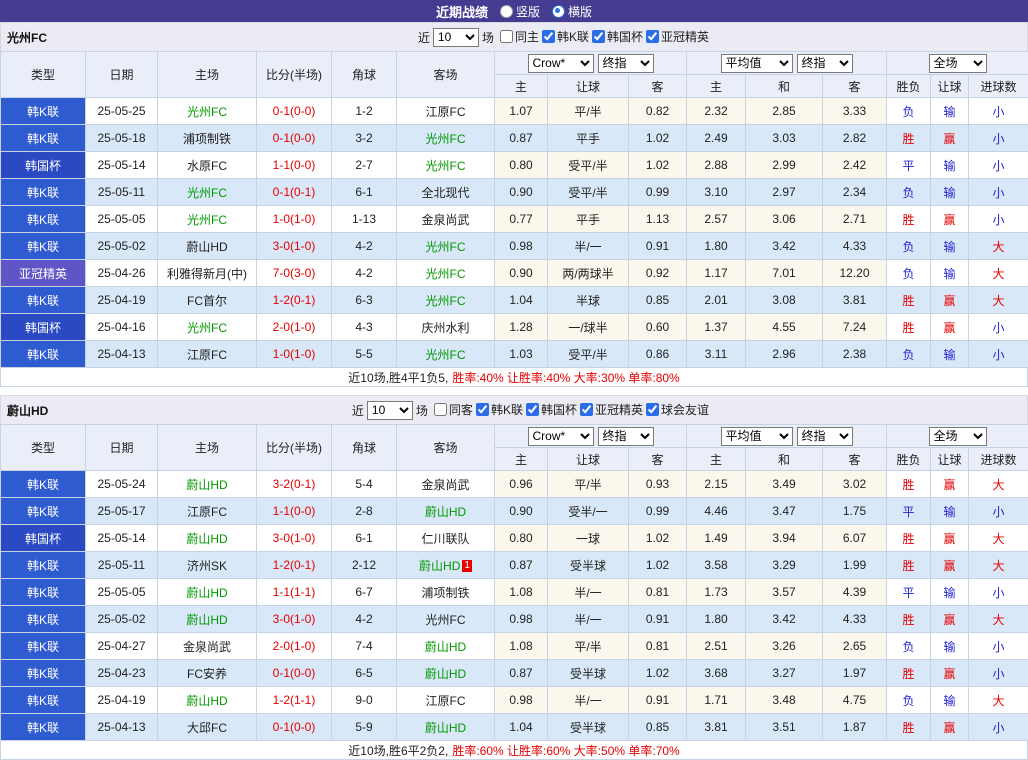  What do you see at coordinates (514, 436) in the screenshot?
I see `table-header-row-1: 类型 日期 主场 比分(半场) 角球 客场 Crow* 终指 平均值 终指` at bounding box center [514, 436].